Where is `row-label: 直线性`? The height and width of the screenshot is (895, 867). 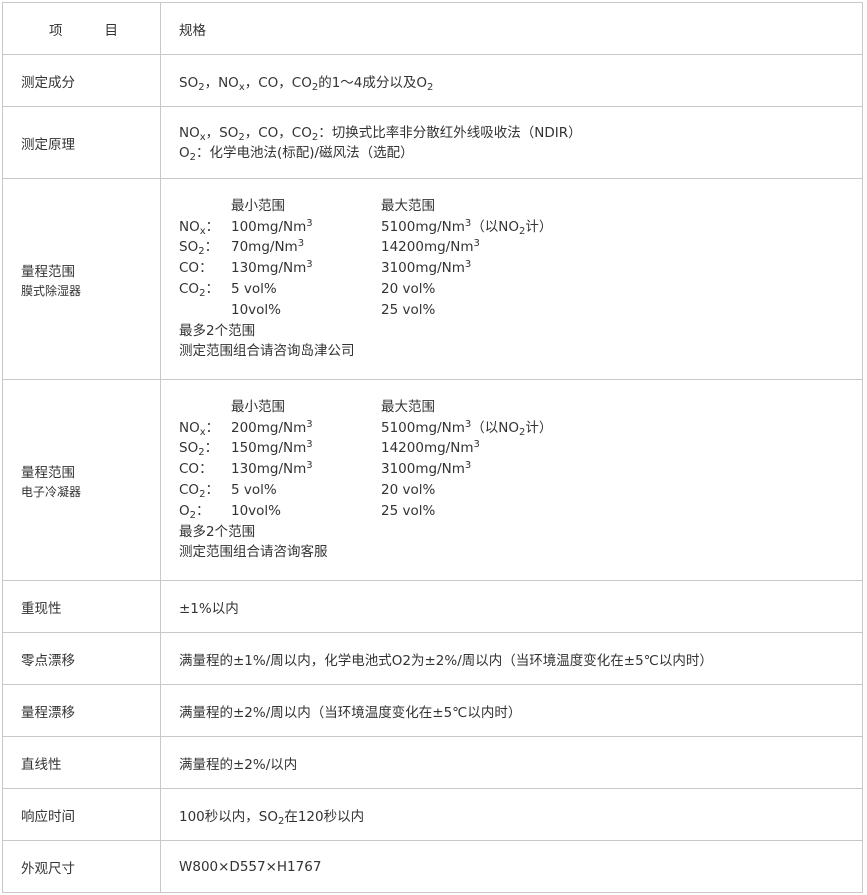
row-label: 直线性 is located at coordinates (81, 762).